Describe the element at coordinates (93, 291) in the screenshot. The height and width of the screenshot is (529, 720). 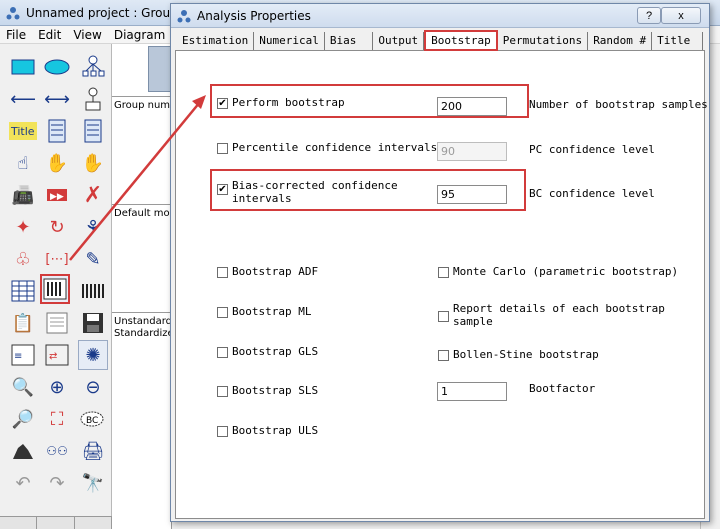
I see `calculate-estimates-icon` at that location.